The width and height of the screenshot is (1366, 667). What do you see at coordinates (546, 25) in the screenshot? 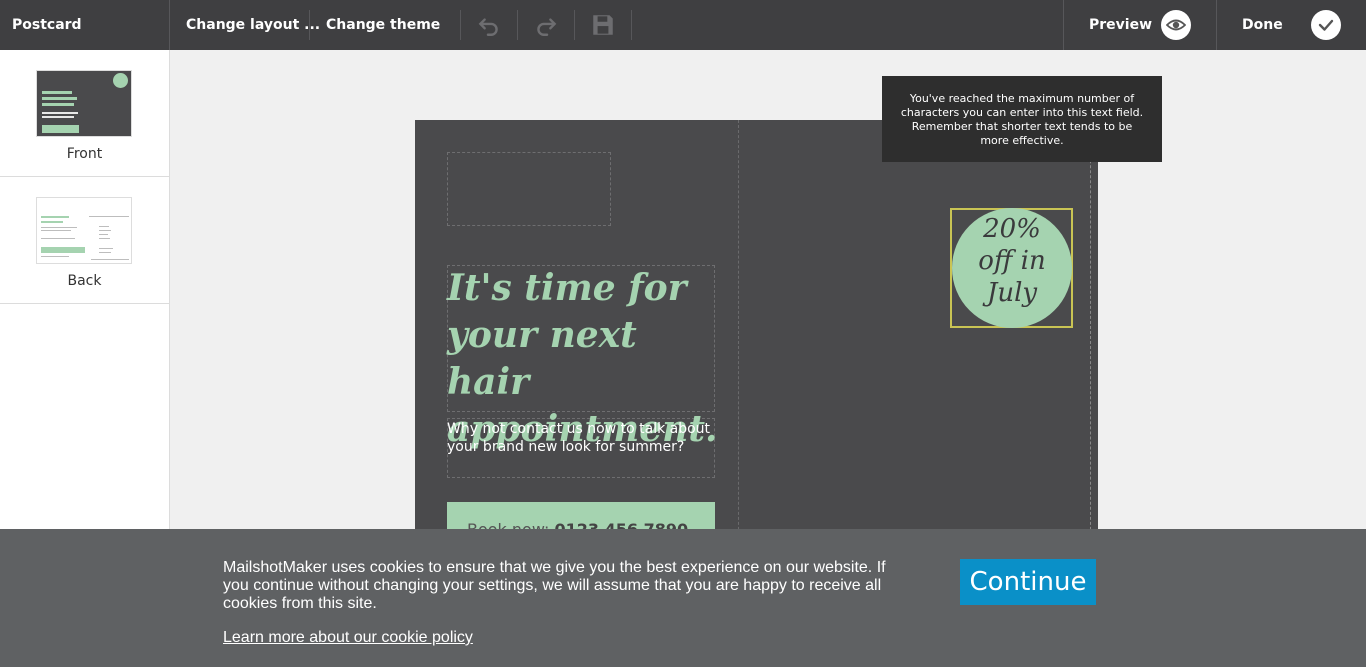
I see `redo-icon` at bounding box center [546, 25].